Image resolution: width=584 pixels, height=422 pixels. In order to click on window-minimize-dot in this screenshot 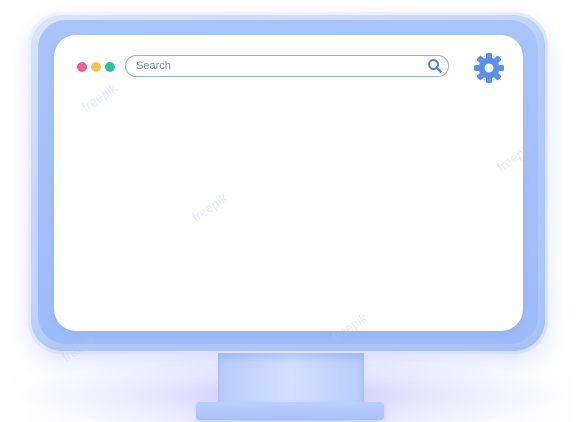, I will do `click(96, 67)`.